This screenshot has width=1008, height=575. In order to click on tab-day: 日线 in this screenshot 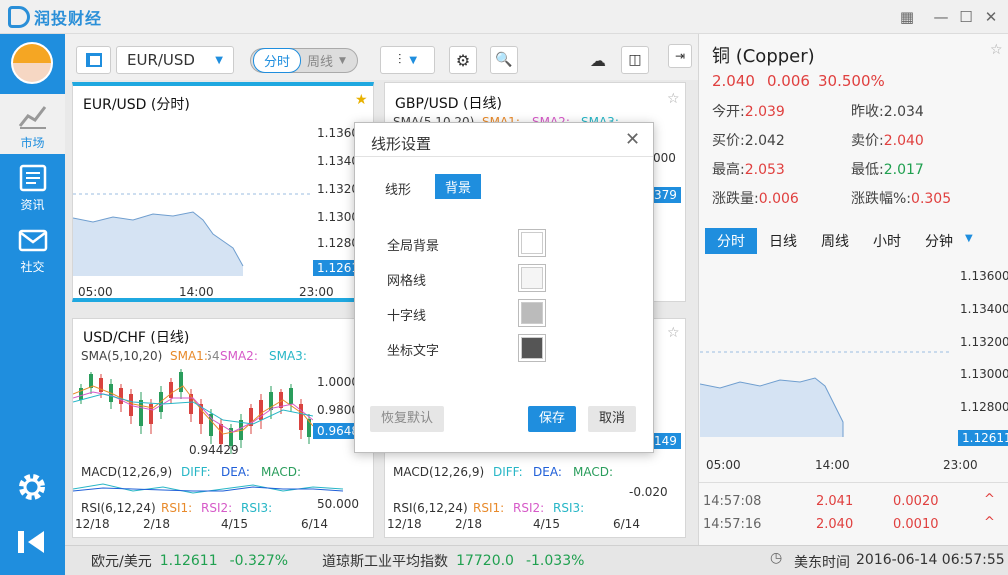, I will do `click(783, 241)`.